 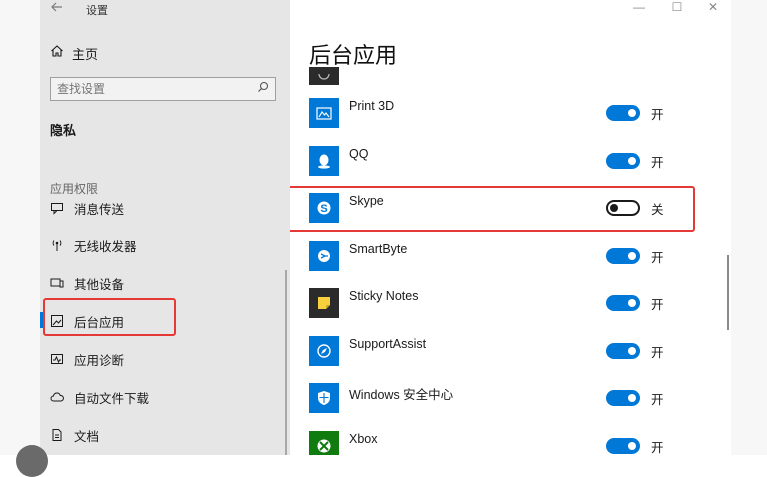 I want to click on app-row-supportassist: SupportAssist 开, so click(x=510, y=356).